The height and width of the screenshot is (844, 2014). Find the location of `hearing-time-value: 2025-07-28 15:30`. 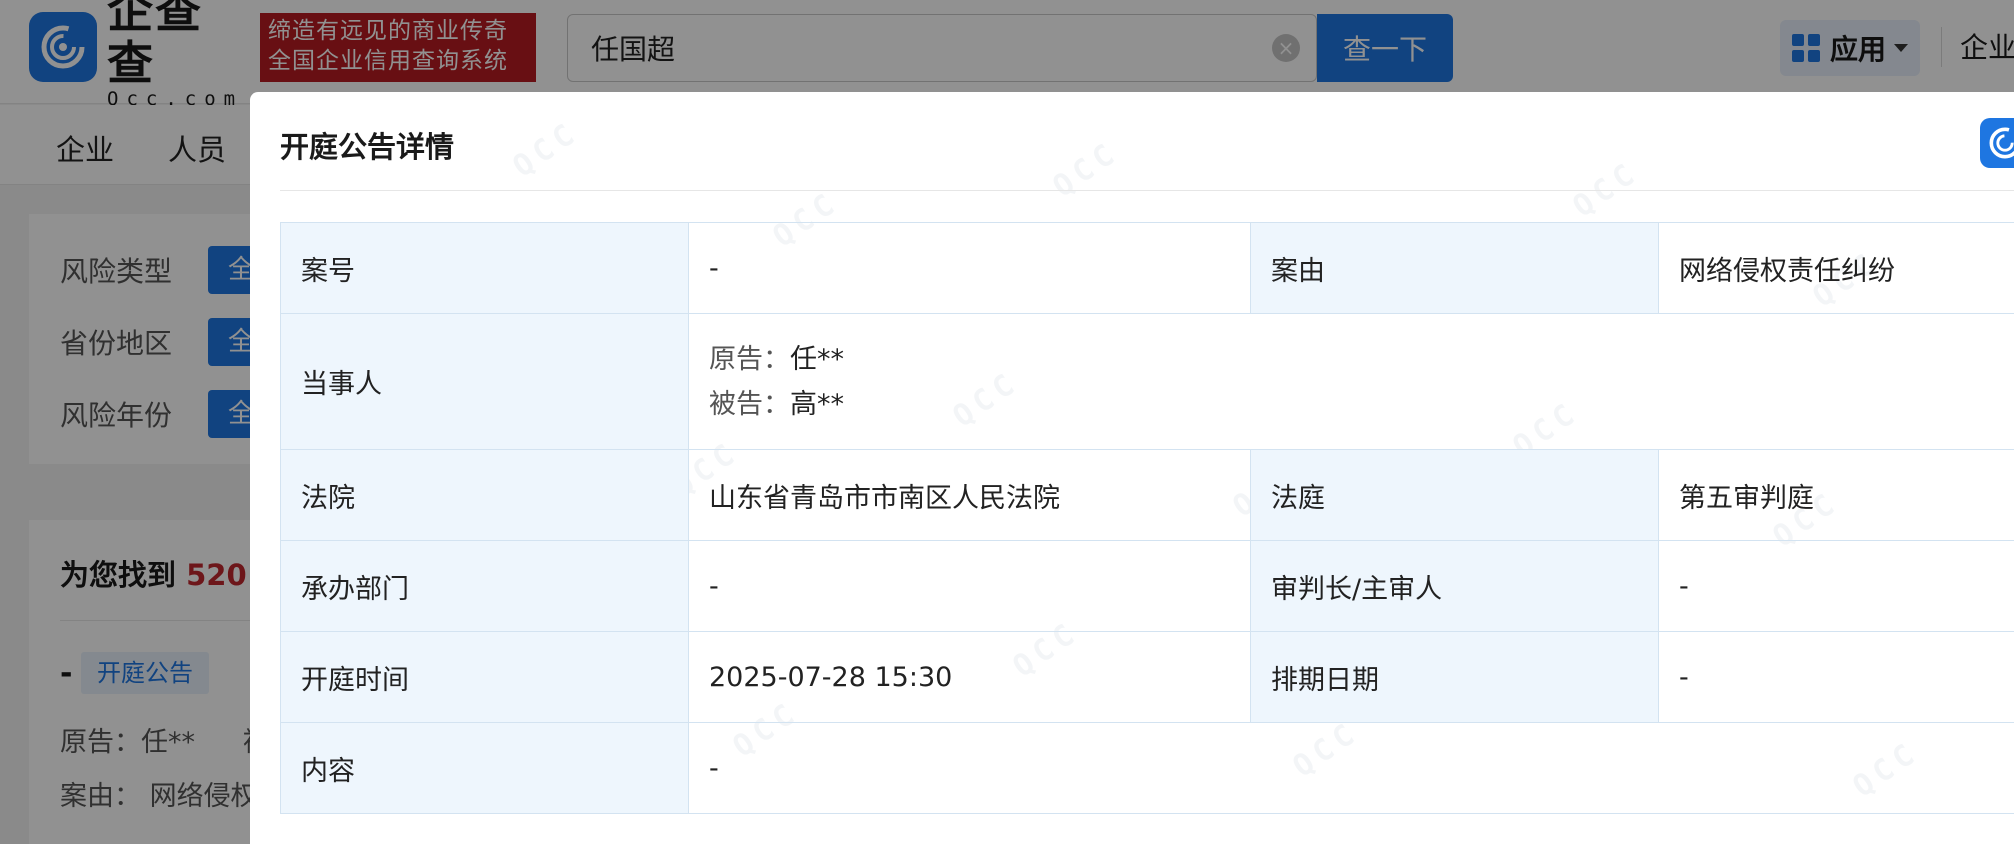

hearing-time-value: 2025-07-28 15:30 is located at coordinates (969, 677).